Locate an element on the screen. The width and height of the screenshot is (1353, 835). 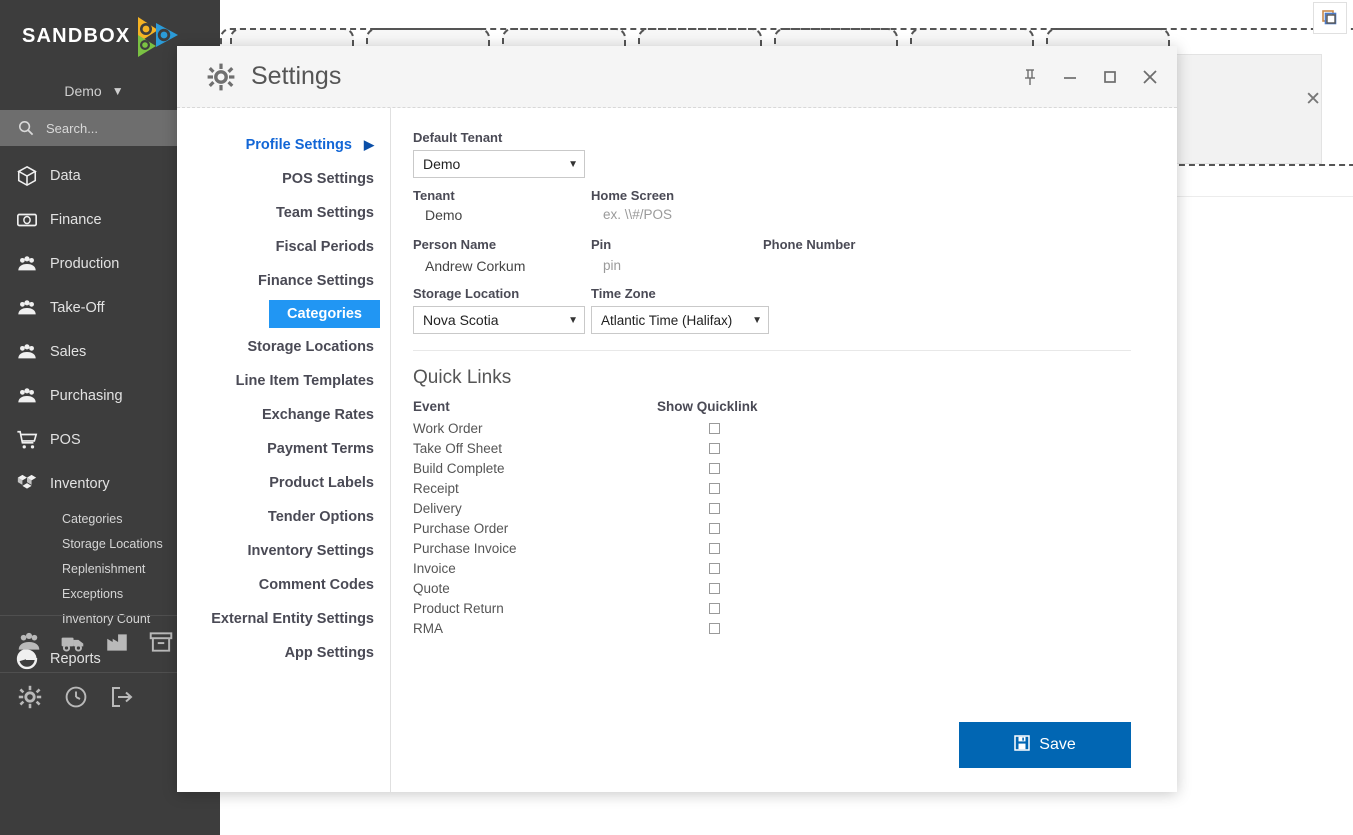
tenant-value: Demo is located at coordinates (444, 215).